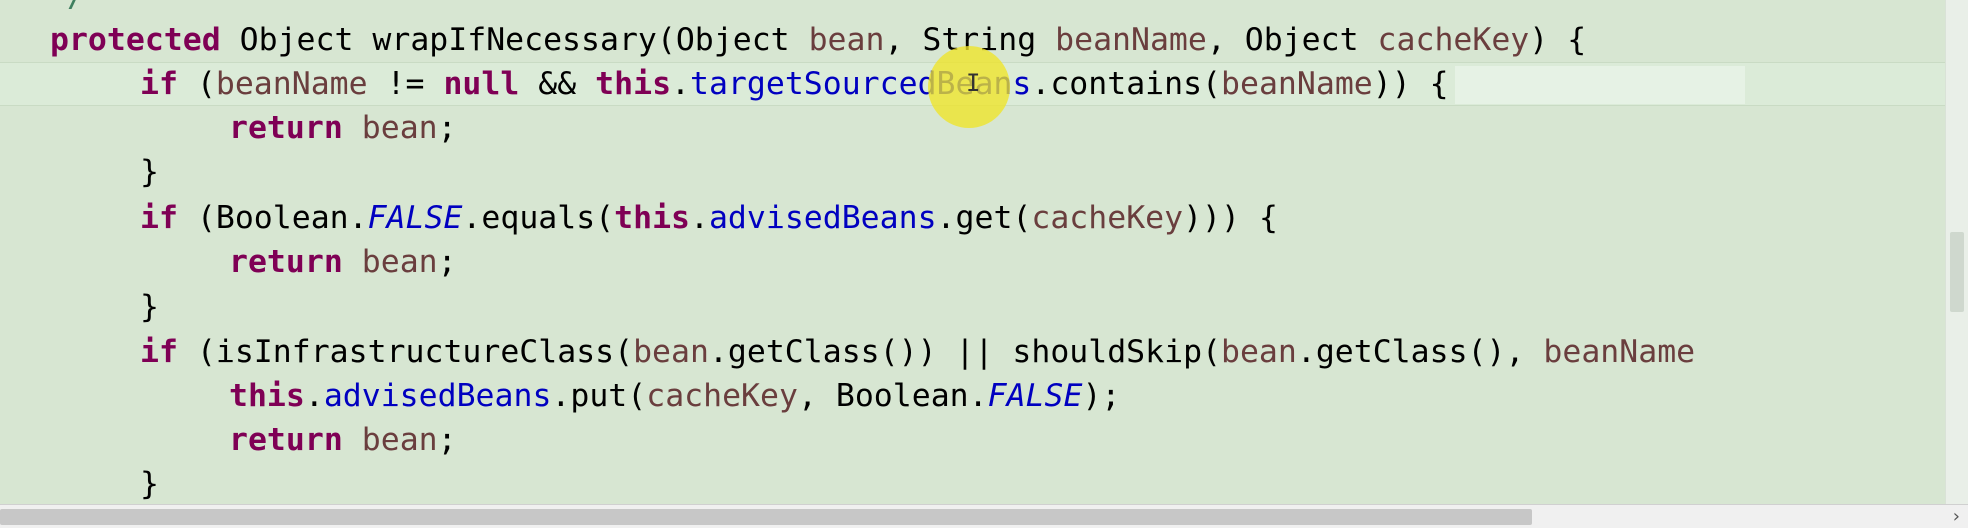  Describe the element at coordinates (1126, 84) in the screenshot. I see `token-text: .contains(` at that location.